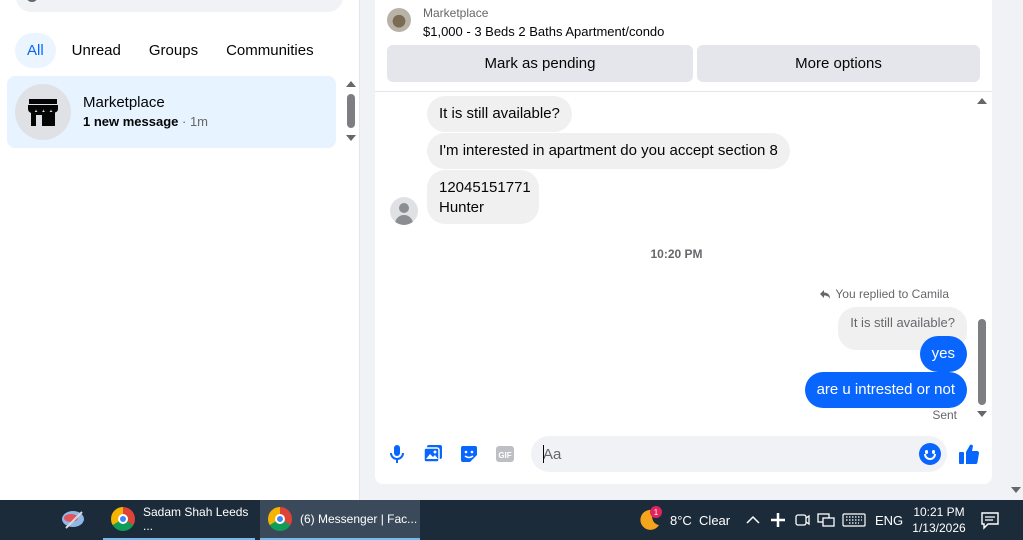 This screenshot has height=540, width=1023. What do you see at coordinates (990, 520) in the screenshot?
I see `notification-center-icon` at bounding box center [990, 520].